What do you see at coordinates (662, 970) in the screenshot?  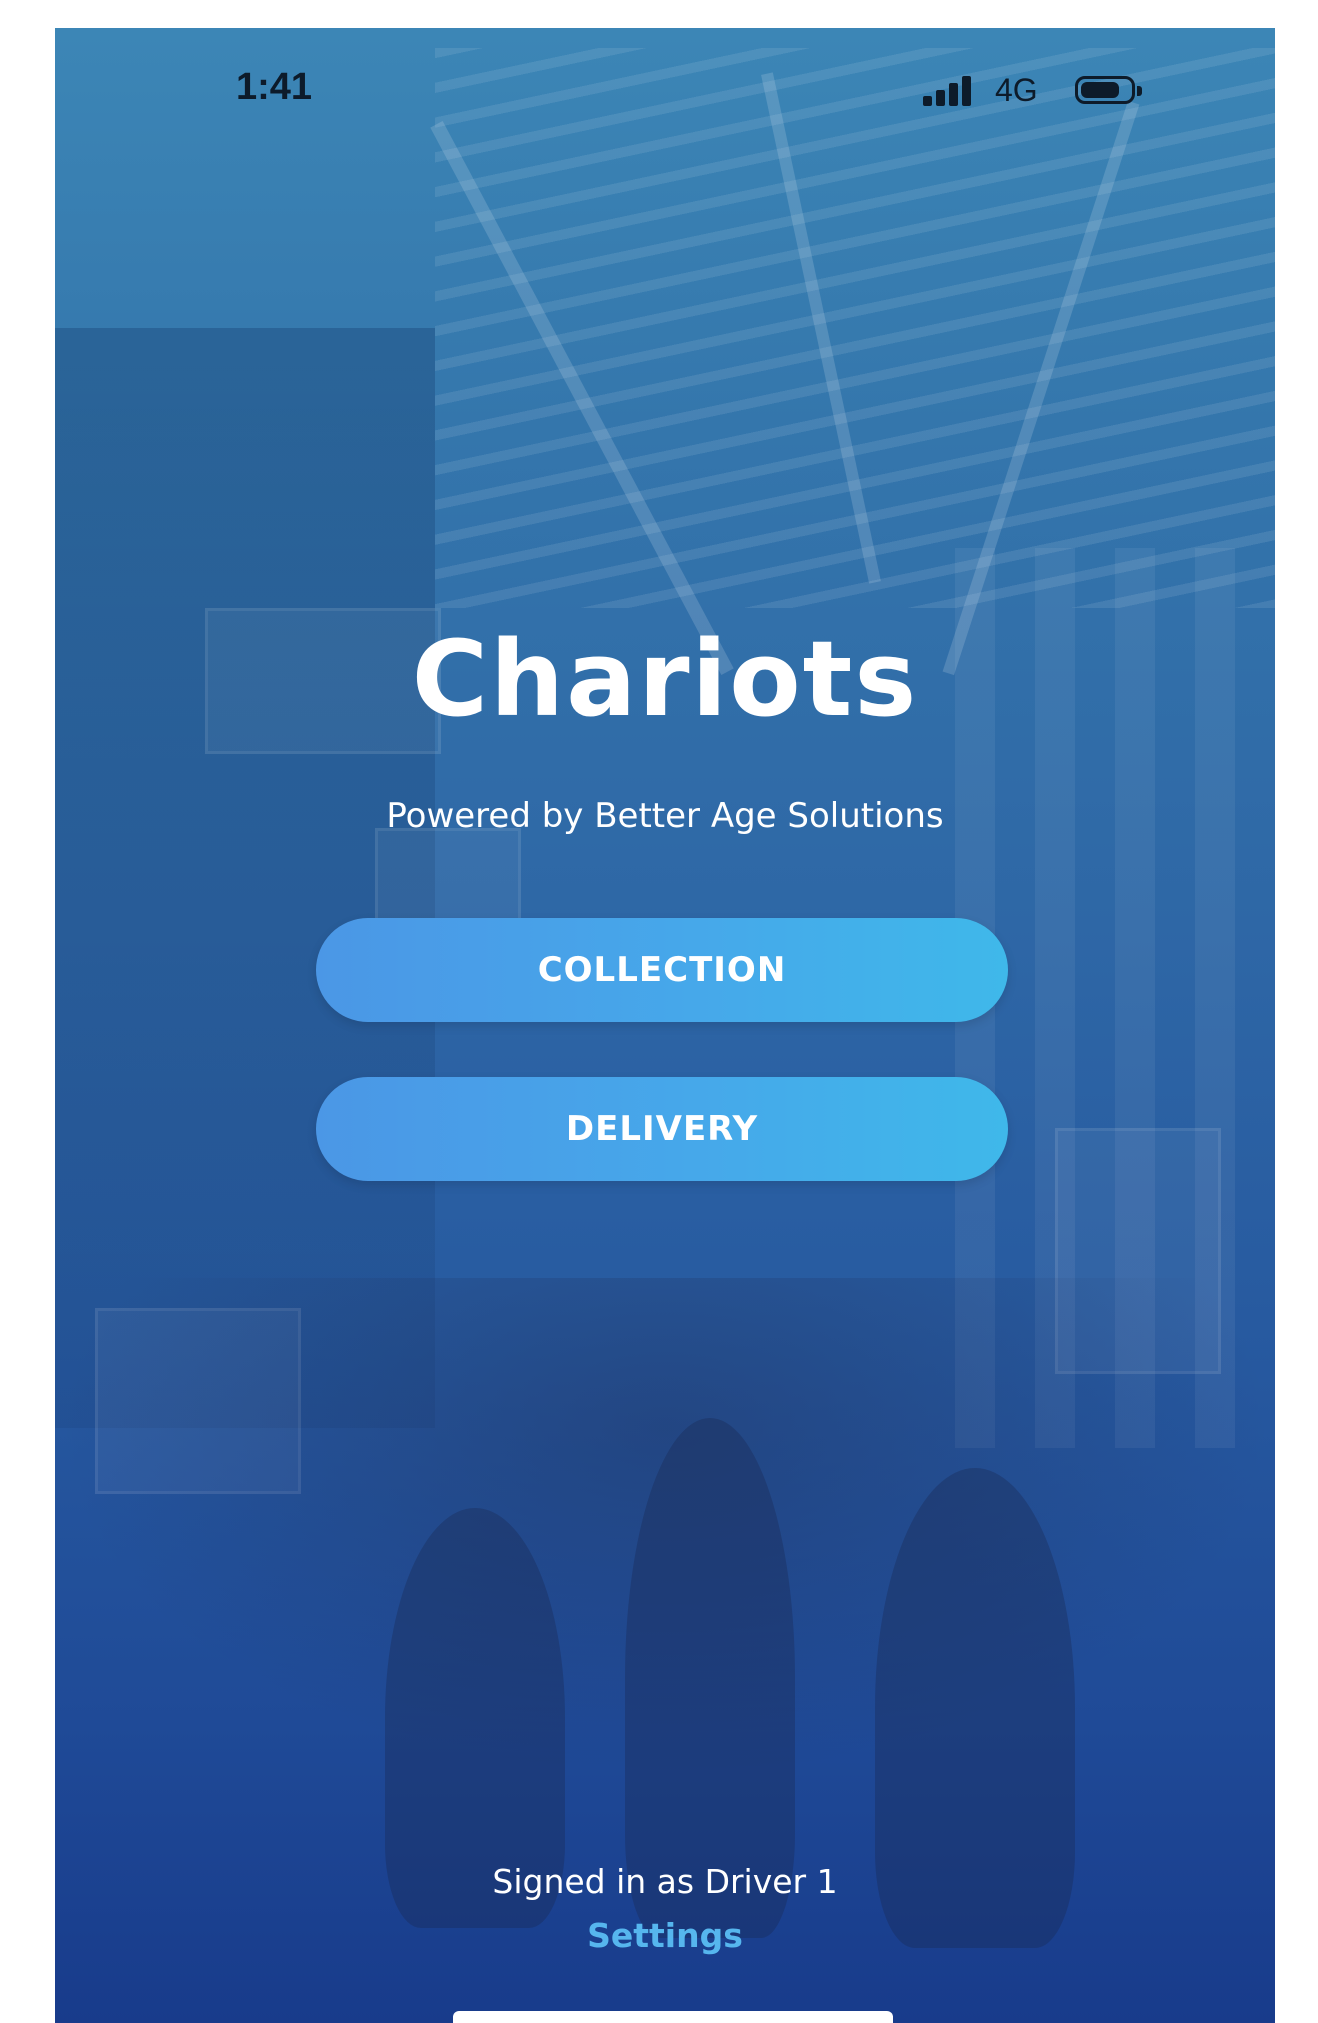 I see `collection-button: COLLECTION` at bounding box center [662, 970].